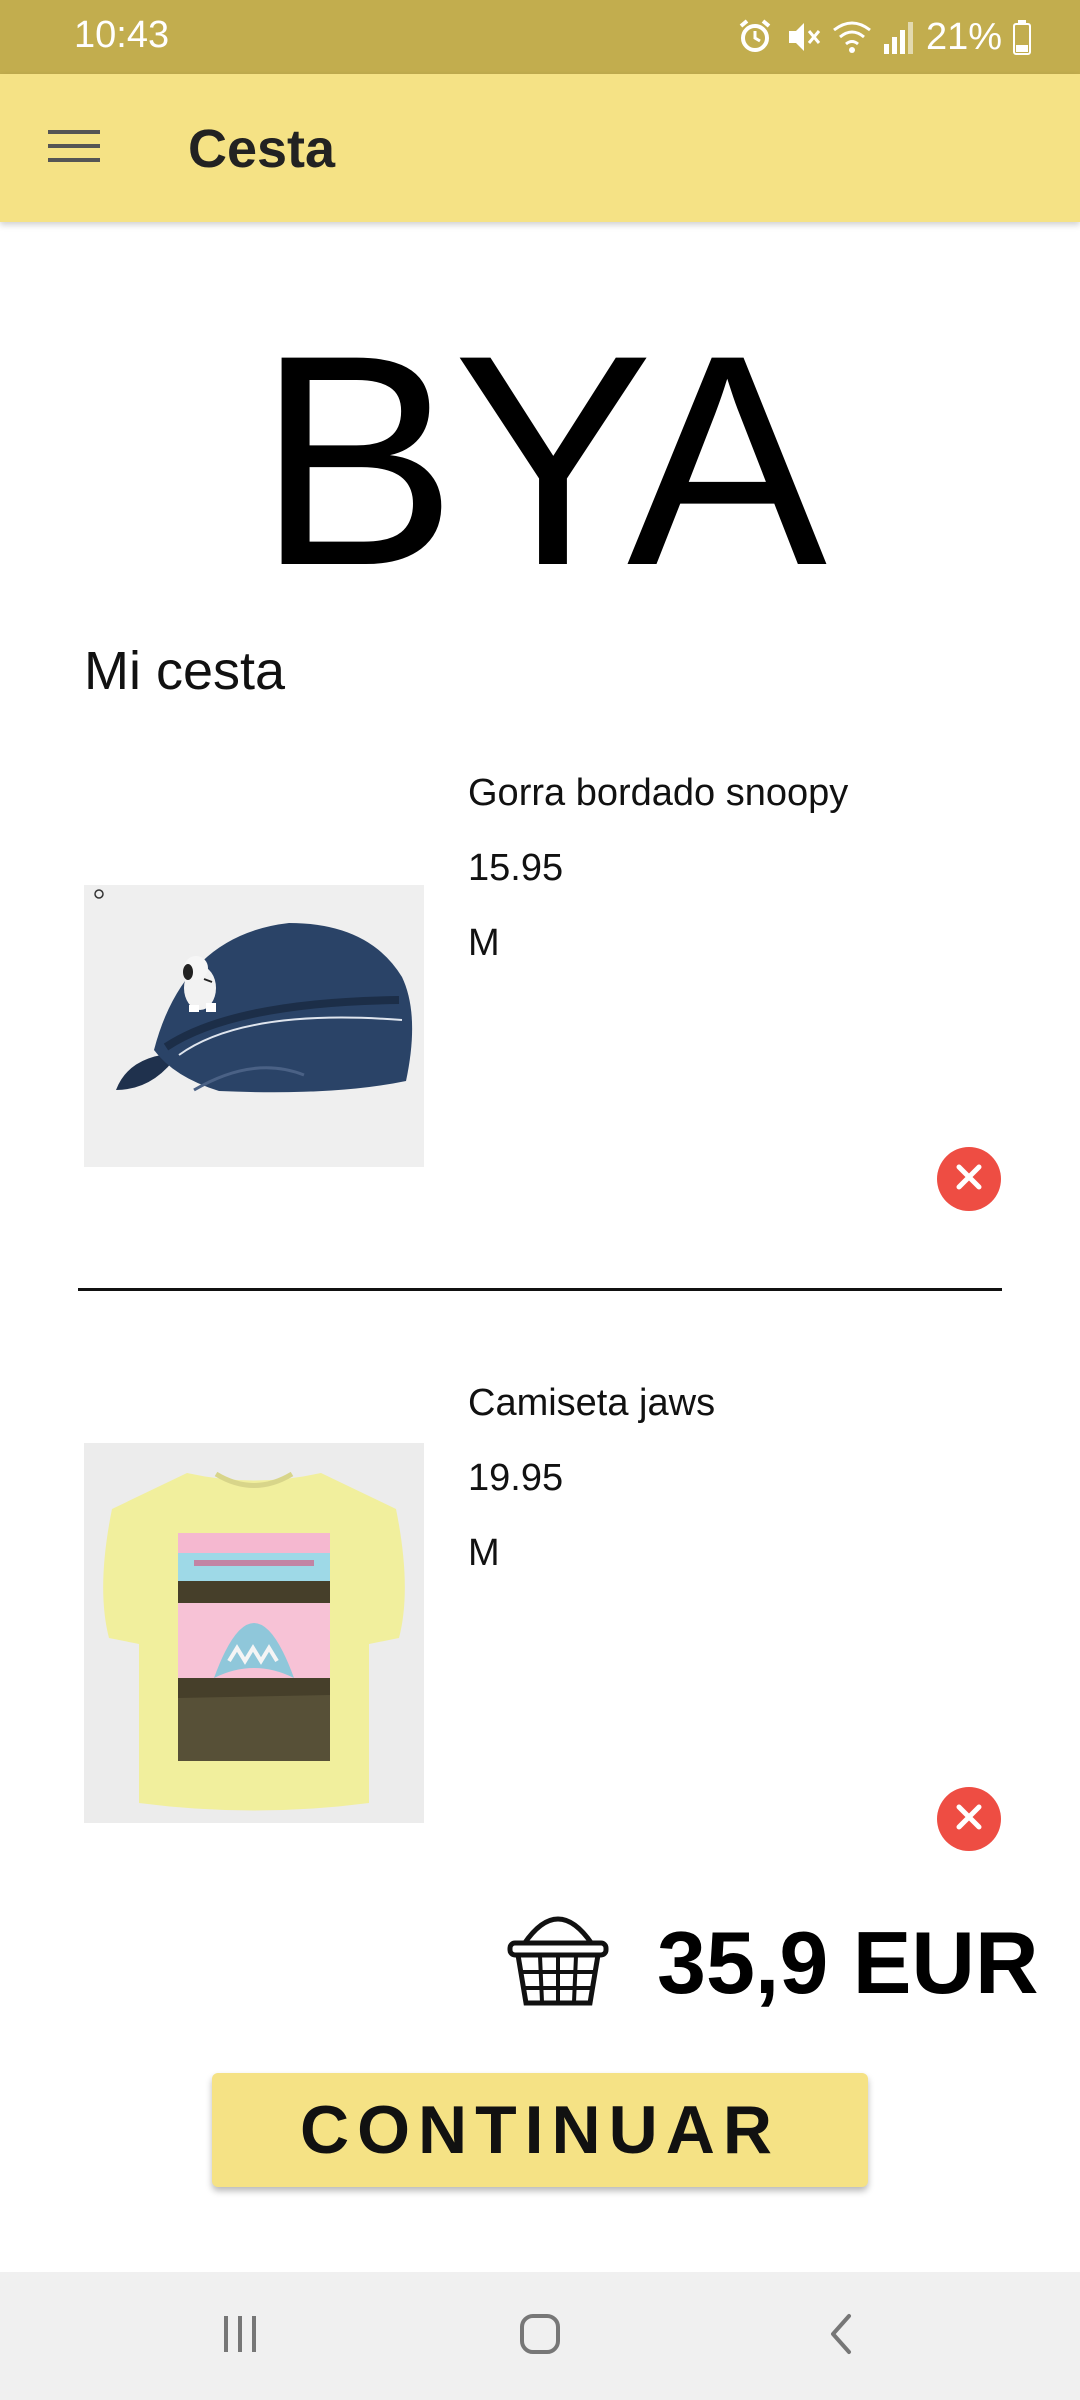 This screenshot has width=1080, height=2400. What do you see at coordinates (658, 793) in the screenshot?
I see `product-name: Gorra bordado snoopy` at bounding box center [658, 793].